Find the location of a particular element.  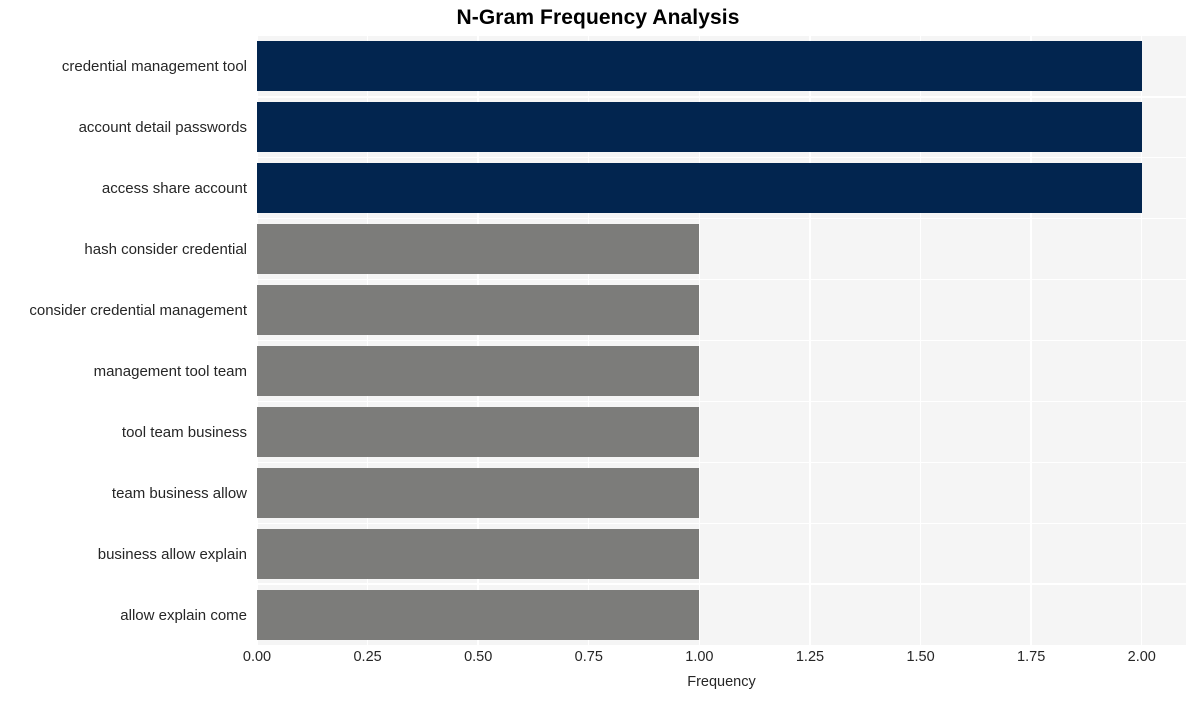

y-axis-tick-label: consider credential management is located at coordinates (138, 311).